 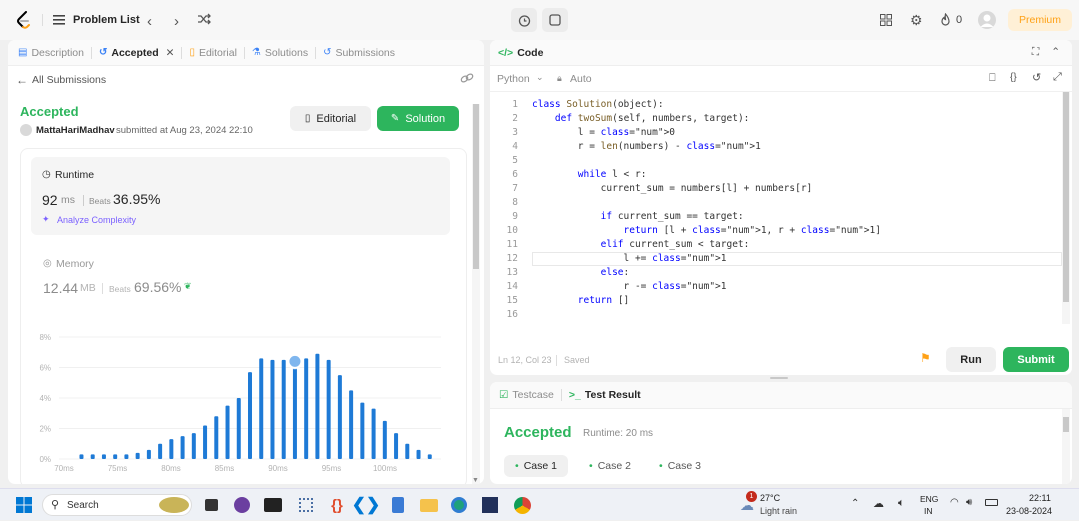 I want to click on tab-submissions: ↺ Submissions, so click(x=359, y=53).